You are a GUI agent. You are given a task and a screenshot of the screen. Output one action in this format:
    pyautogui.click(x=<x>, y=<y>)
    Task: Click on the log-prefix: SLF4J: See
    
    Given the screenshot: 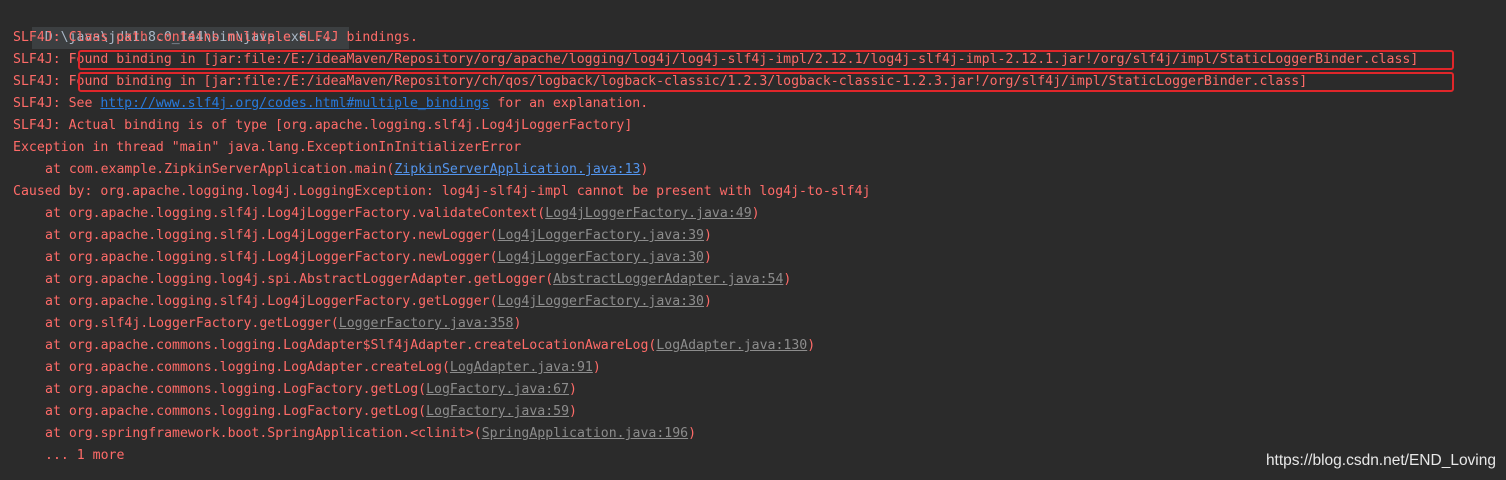 What is the action you would take?
    pyautogui.click(x=57, y=103)
    